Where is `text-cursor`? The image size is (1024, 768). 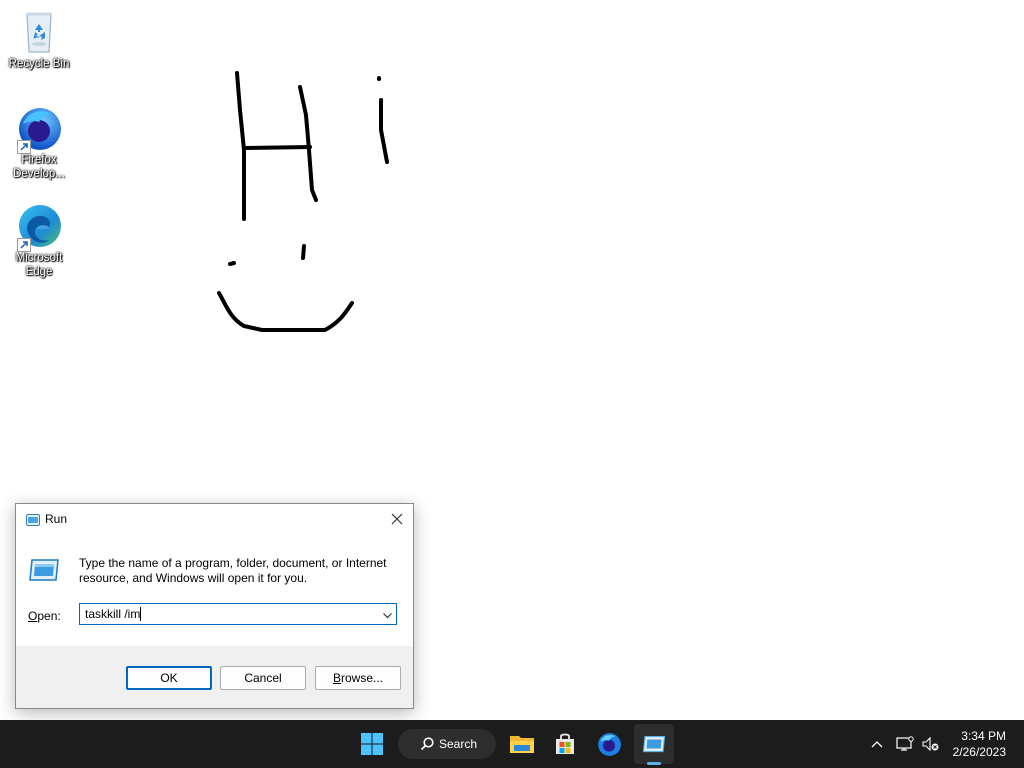
text-cursor is located at coordinates (141, 614).